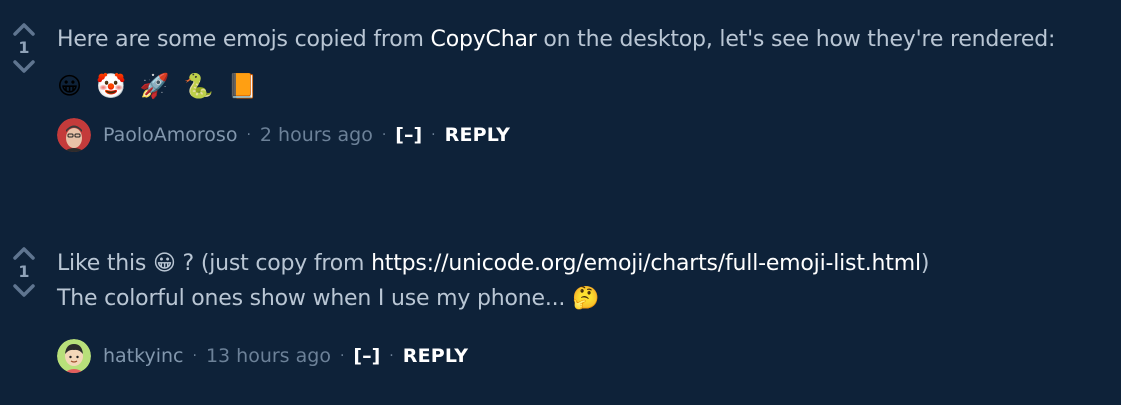  Describe the element at coordinates (586, 298) in the screenshot. I see `thinking-face-emoji: 🤔` at that location.